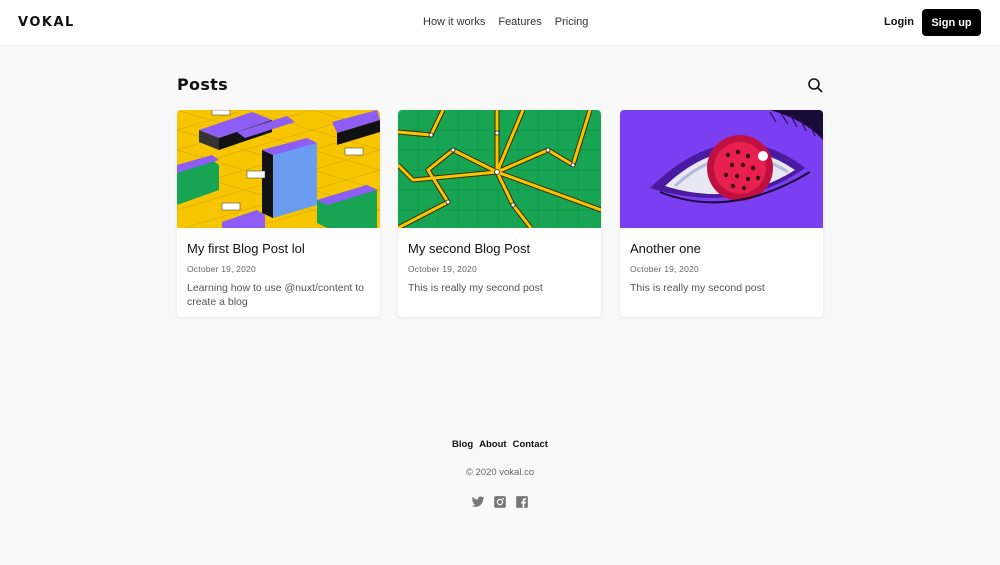 This screenshot has height=565, width=1000. I want to click on page-title: Posts, so click(202, 84).